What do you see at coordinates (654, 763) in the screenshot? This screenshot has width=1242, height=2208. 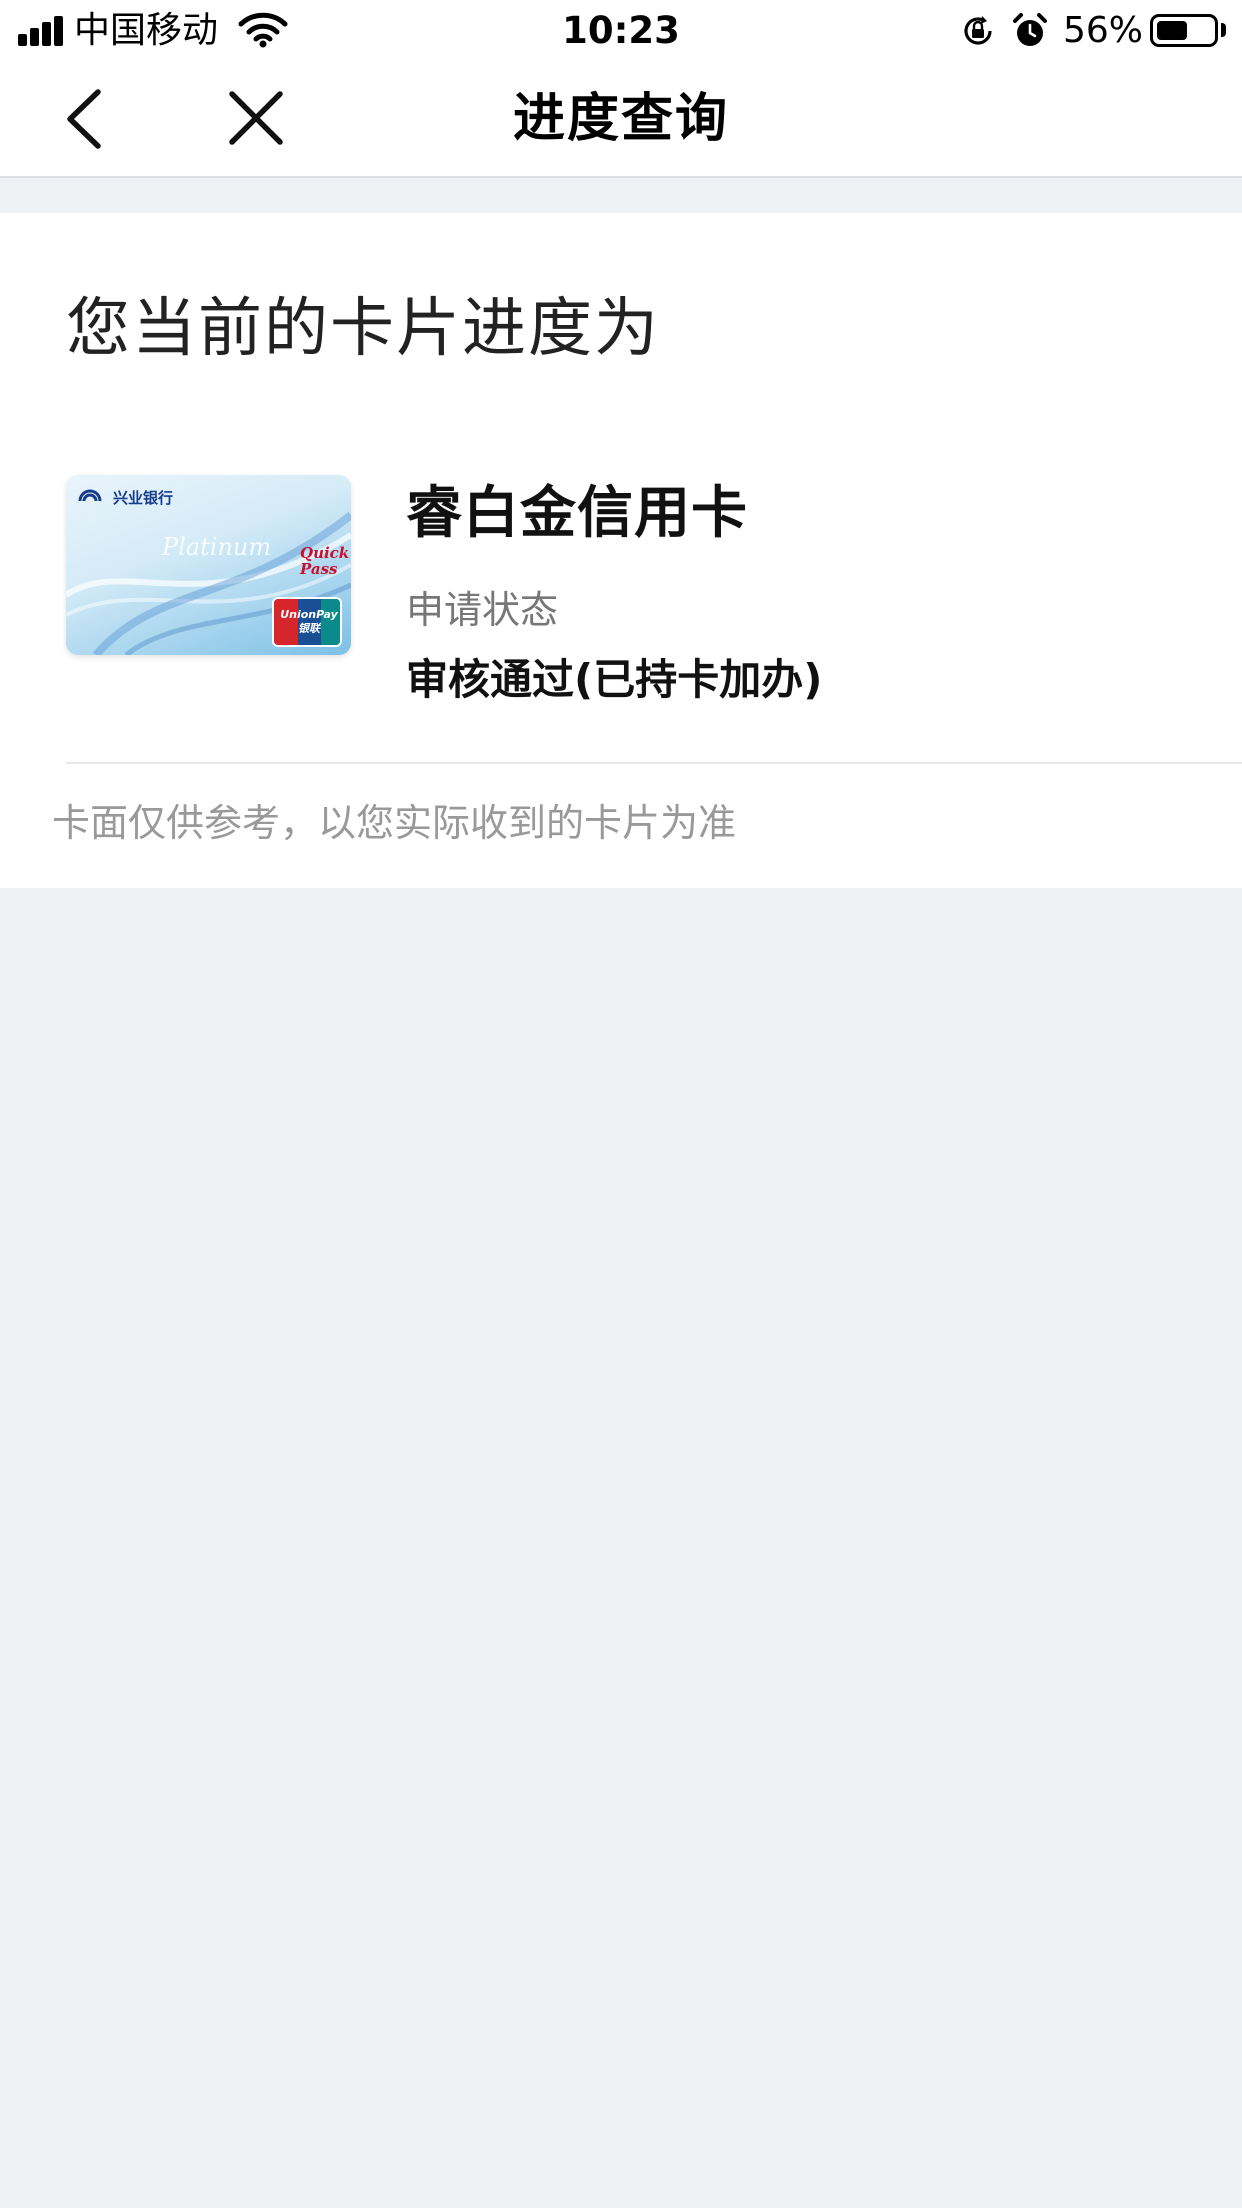 I see `divider` at bounding box center [654, 763].